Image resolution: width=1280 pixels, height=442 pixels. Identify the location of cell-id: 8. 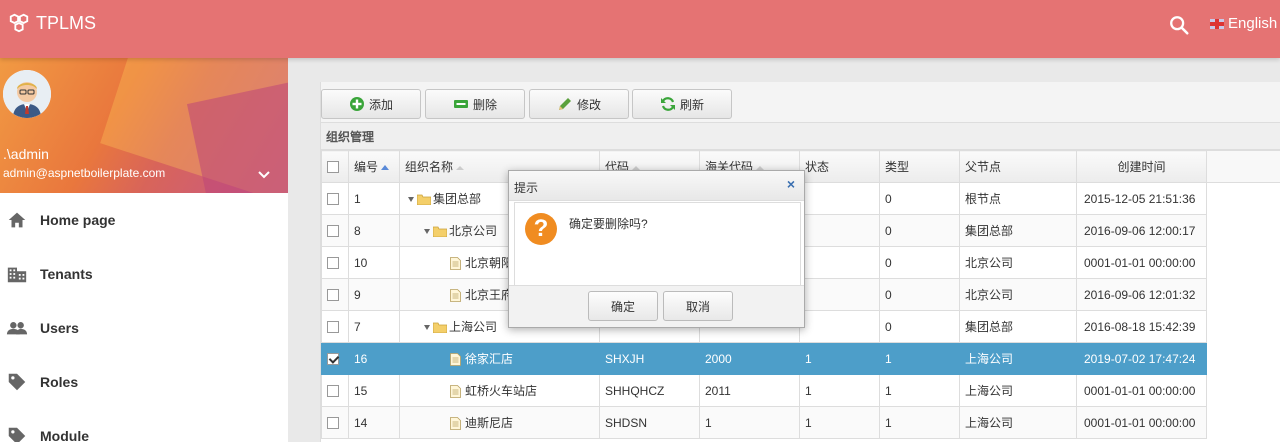
(374, 230).